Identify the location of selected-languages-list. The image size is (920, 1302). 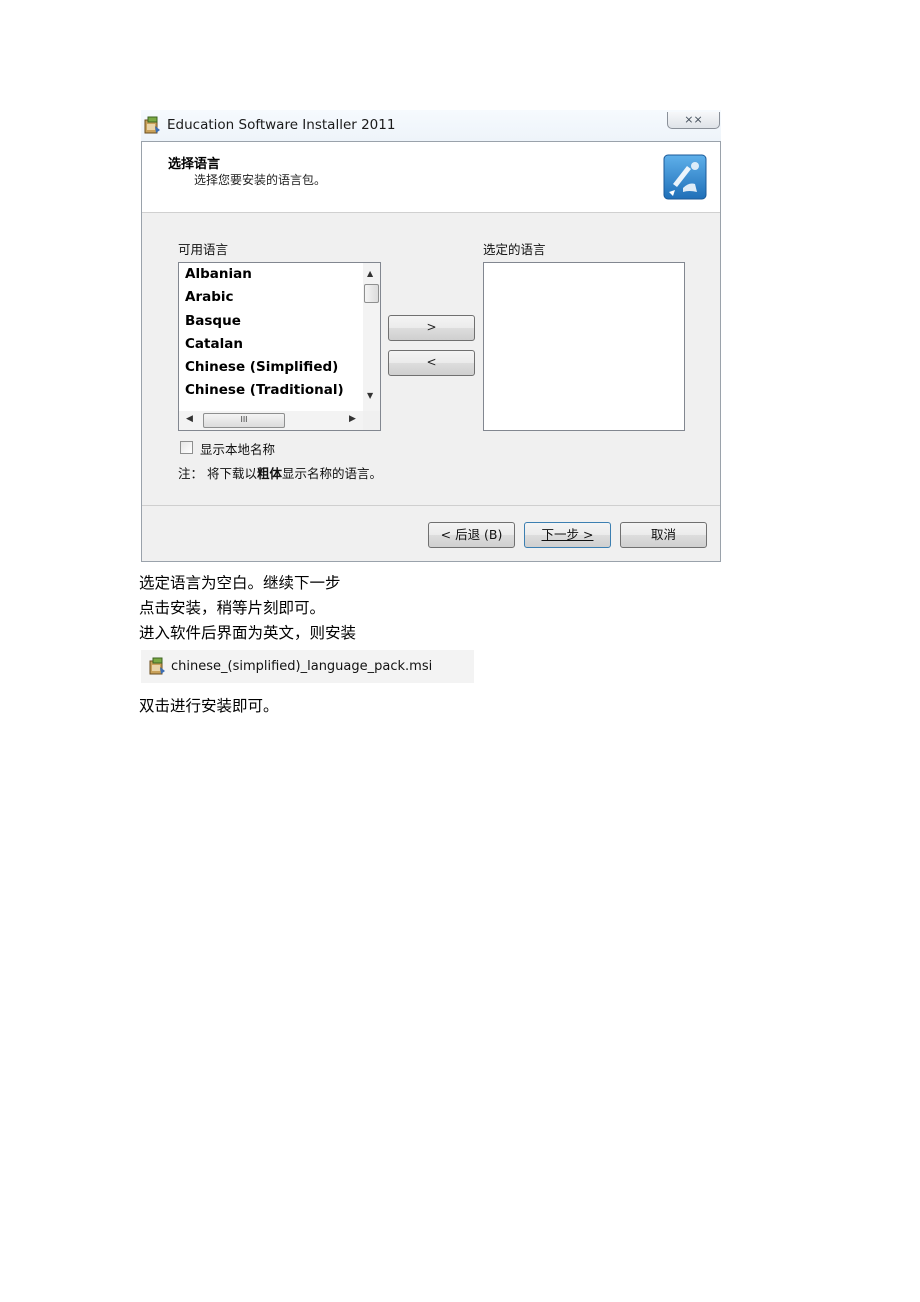
(584, 346).